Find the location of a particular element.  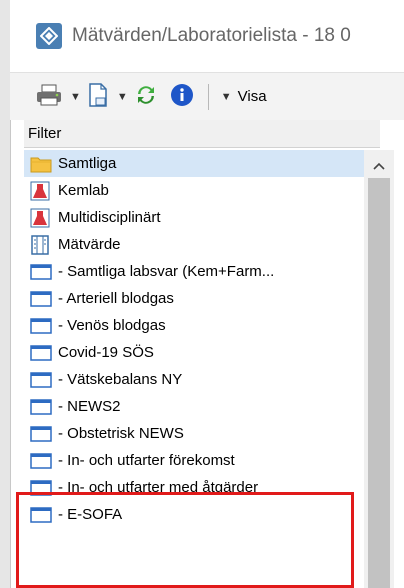

print-button: ▼ is located at coordinates (61, 97).